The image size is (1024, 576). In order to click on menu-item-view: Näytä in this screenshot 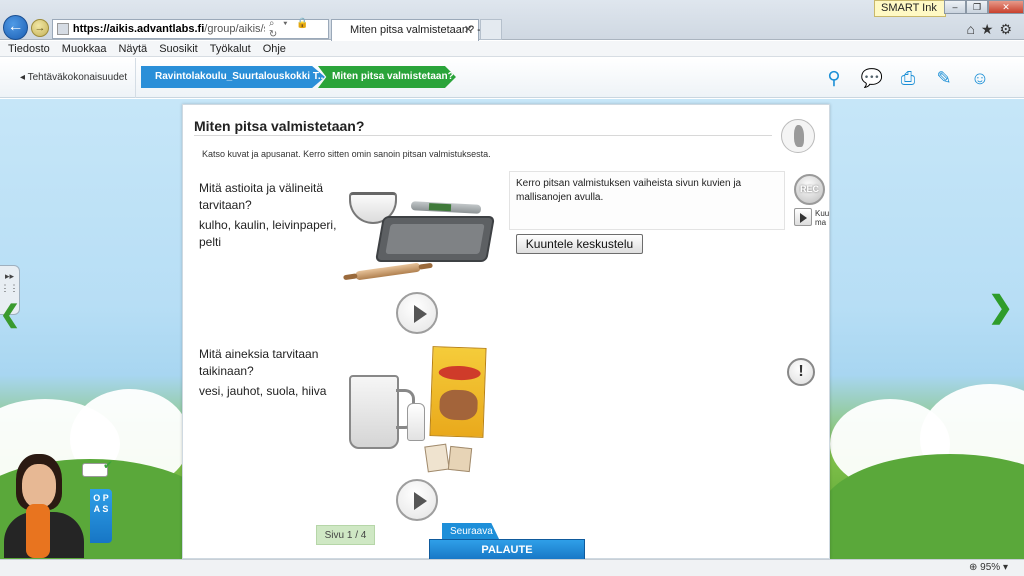, I will do `click(132, 49)`.